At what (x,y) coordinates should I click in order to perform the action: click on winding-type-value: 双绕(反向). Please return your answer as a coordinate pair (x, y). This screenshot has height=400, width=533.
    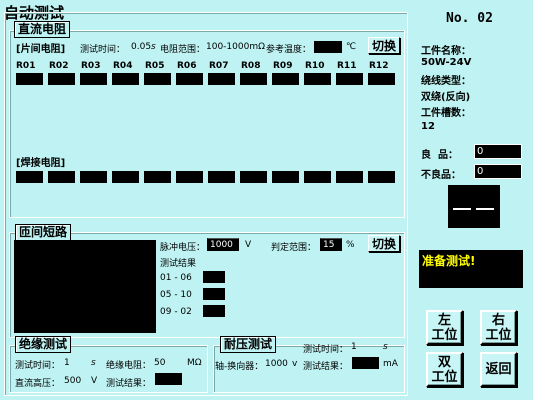
    Looking at the image, I should click on (446, 97).